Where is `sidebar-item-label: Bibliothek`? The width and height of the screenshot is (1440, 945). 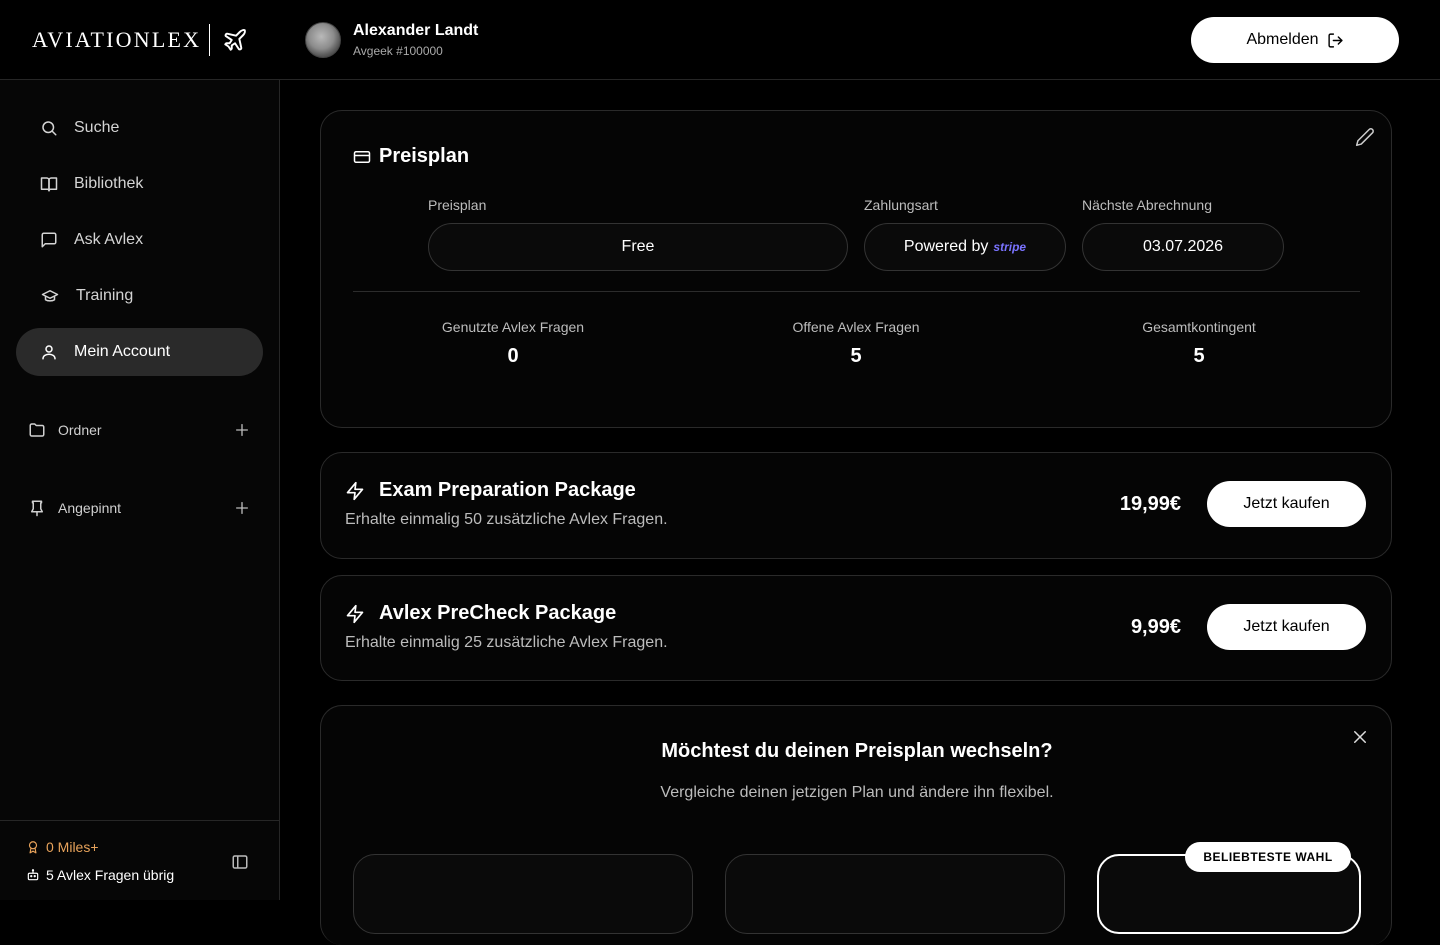 sidebar-item-label: Bibliothek is located at coordinates (109, 183).